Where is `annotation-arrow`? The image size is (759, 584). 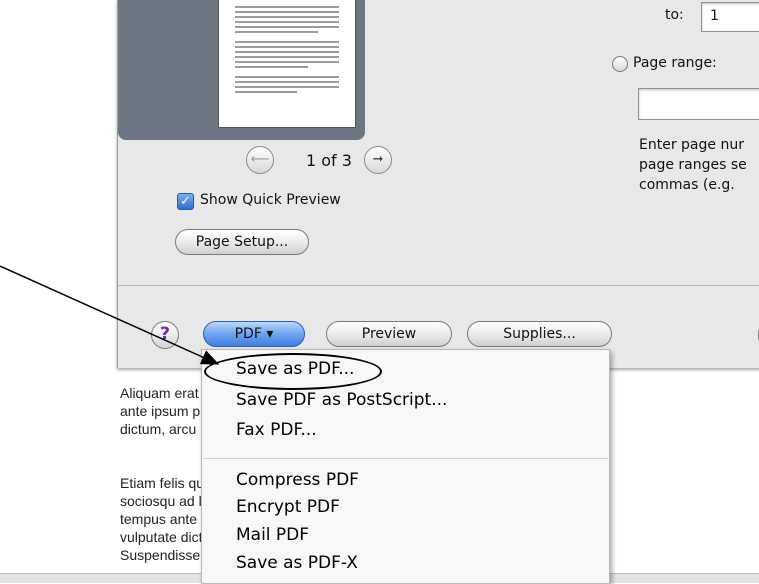
annotation-arrow is located at coordinates (110, 315).